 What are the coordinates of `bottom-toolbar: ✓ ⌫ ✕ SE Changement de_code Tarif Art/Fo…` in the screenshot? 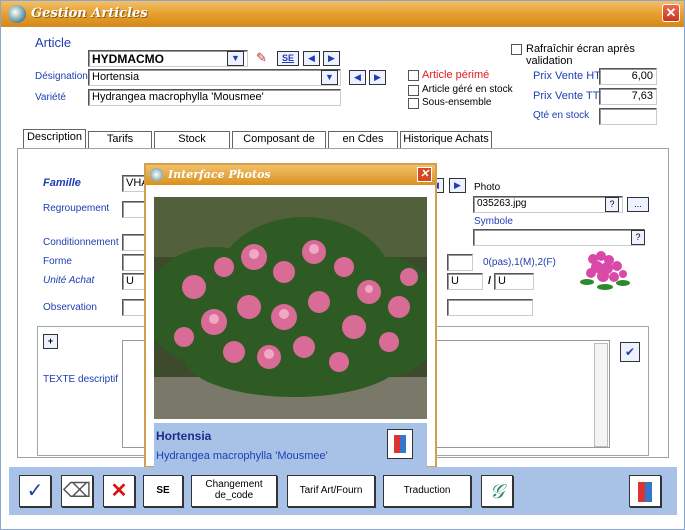 It's located at (343, 491).